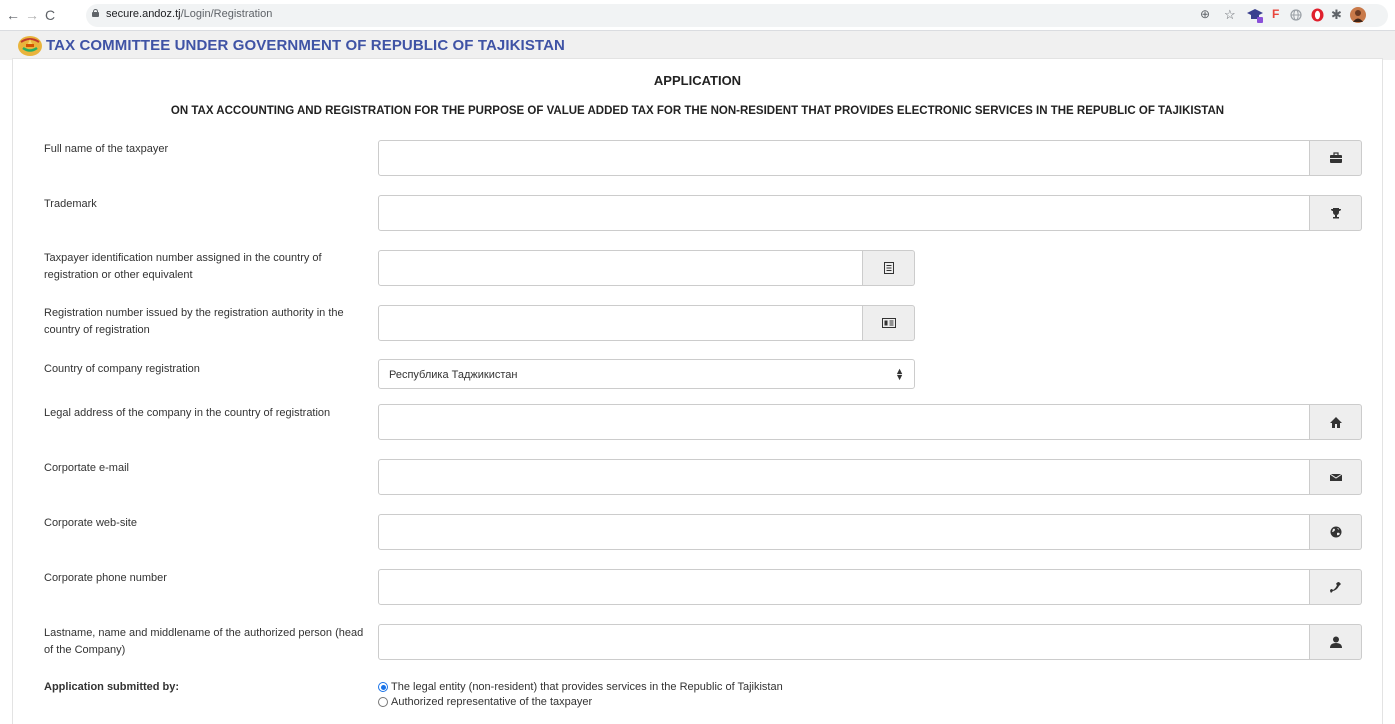  I want to click on select-updown-icon: ▲ ▼, so click(899, 374).